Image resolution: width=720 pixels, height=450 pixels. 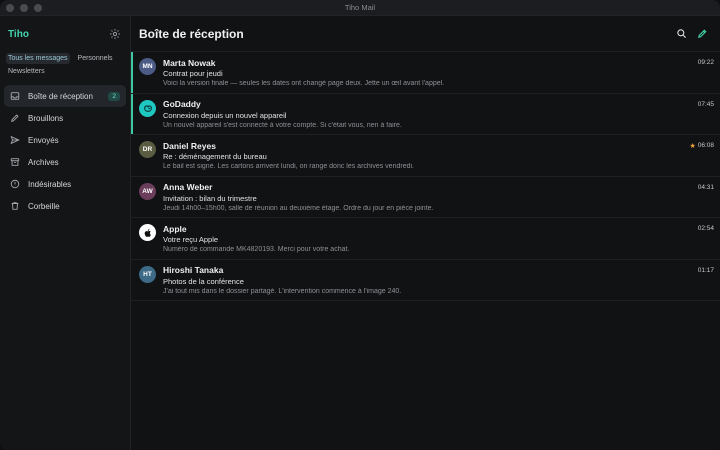 I want to click on message-subject: Votre reçu Apple, so click(x=191, y=239).